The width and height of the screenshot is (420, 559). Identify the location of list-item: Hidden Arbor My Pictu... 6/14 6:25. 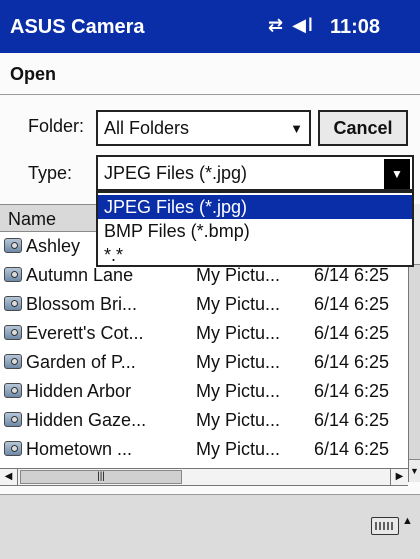
(204, 391).